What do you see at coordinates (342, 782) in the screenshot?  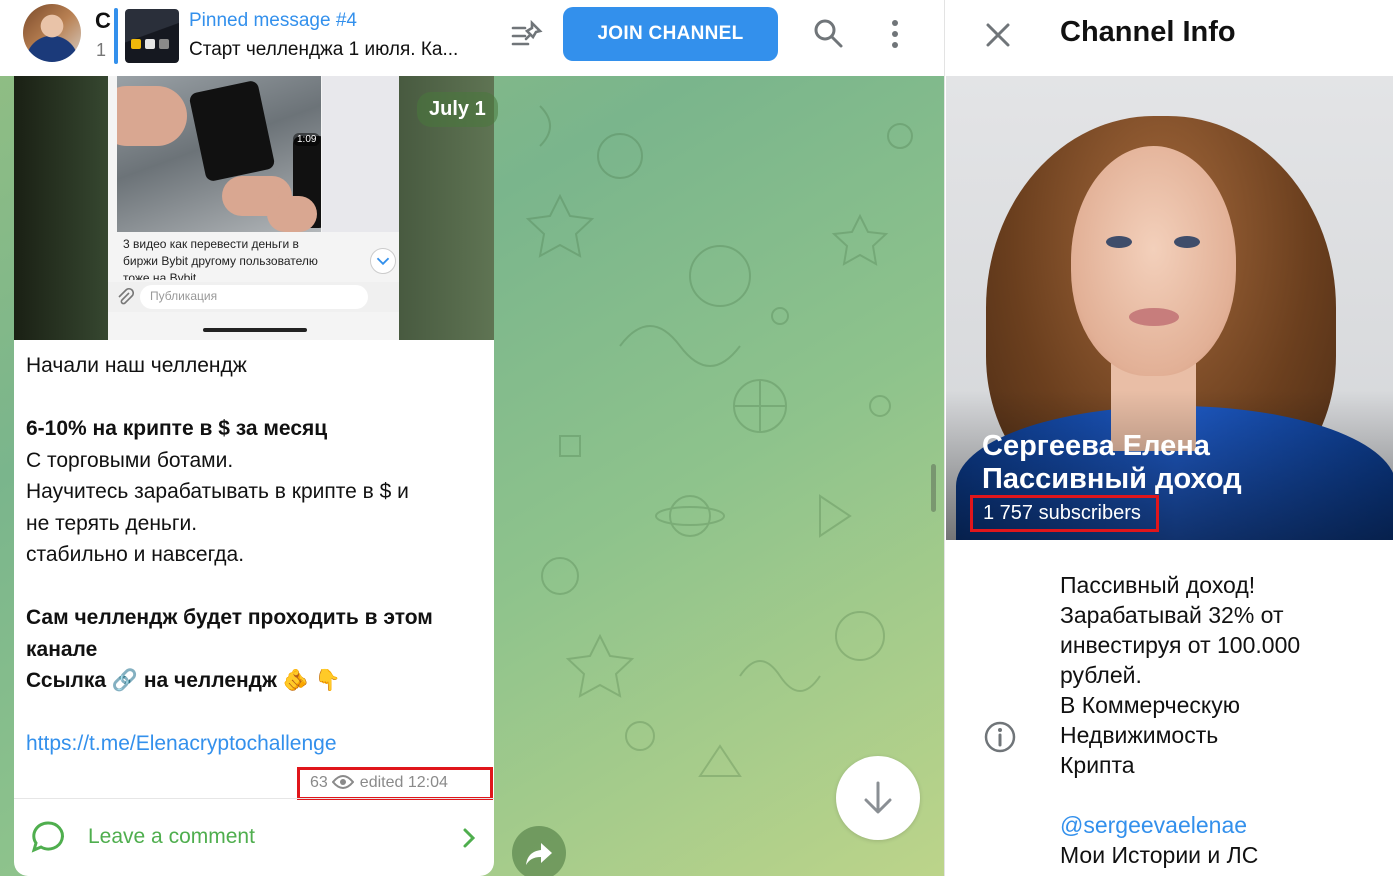 I see `eye-icon` at bounding box center [342, 782].